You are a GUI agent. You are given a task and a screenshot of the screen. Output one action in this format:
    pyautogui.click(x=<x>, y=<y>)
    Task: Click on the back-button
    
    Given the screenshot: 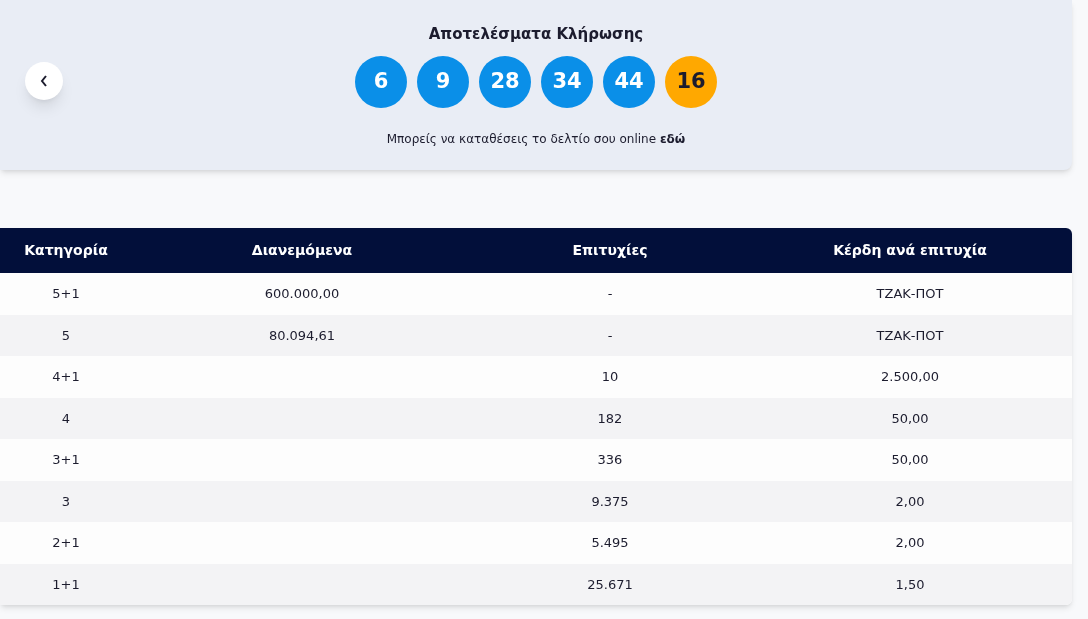 What is the action you would take?
    pyautogui.click(x=44, y=81)
    